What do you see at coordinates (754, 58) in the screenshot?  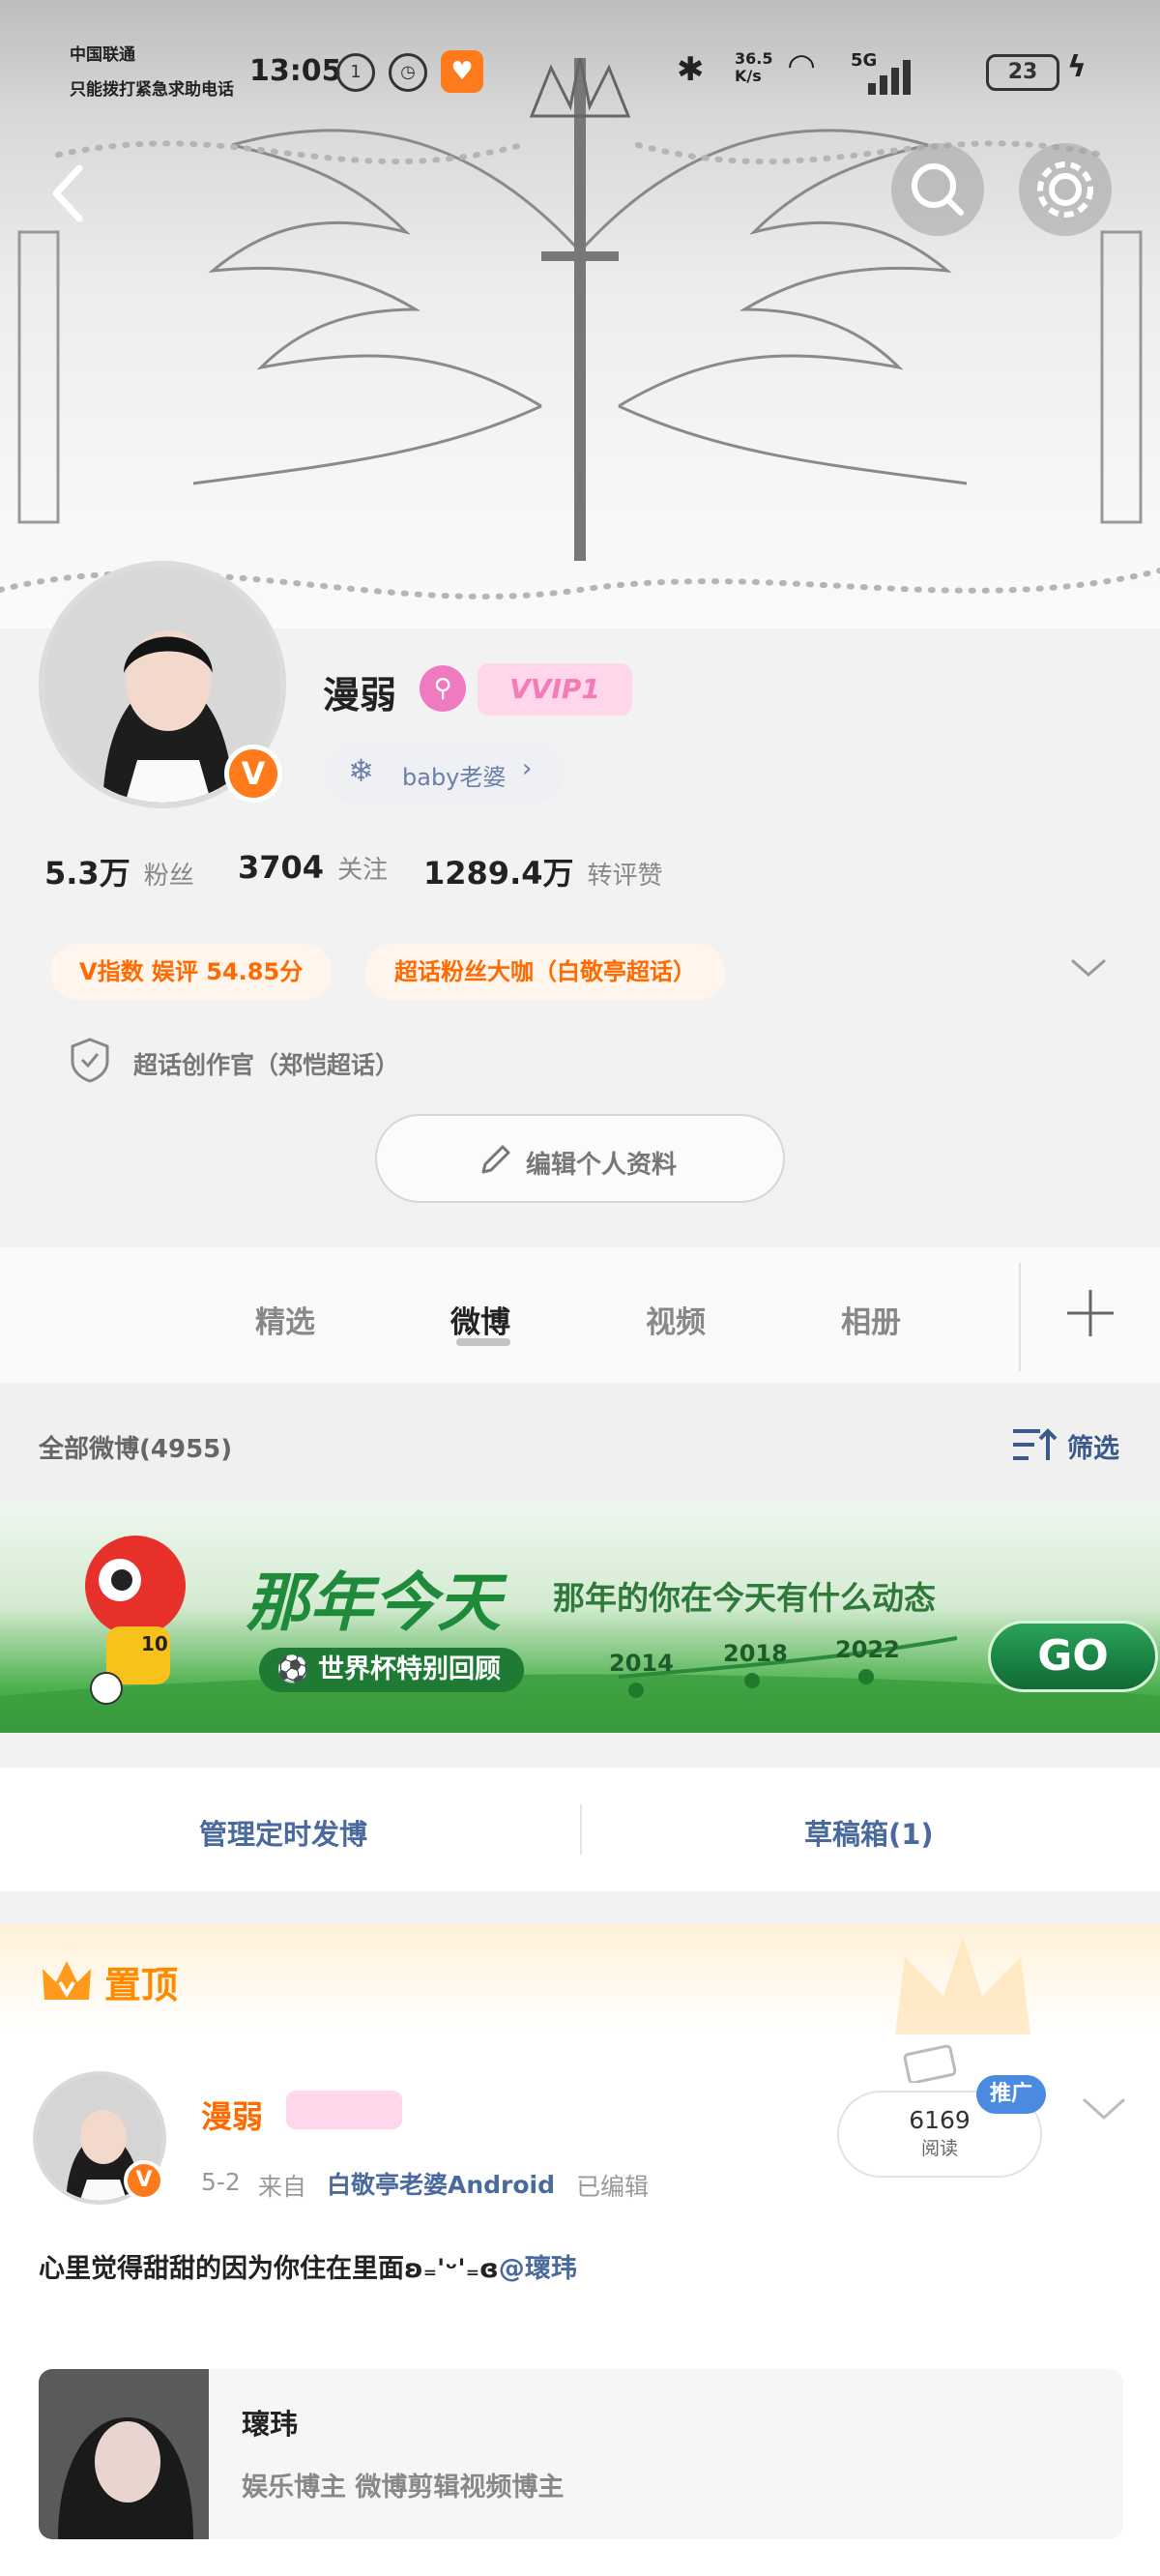 I see `net-speed-value: 36.5` at bounding box center [754, 58].